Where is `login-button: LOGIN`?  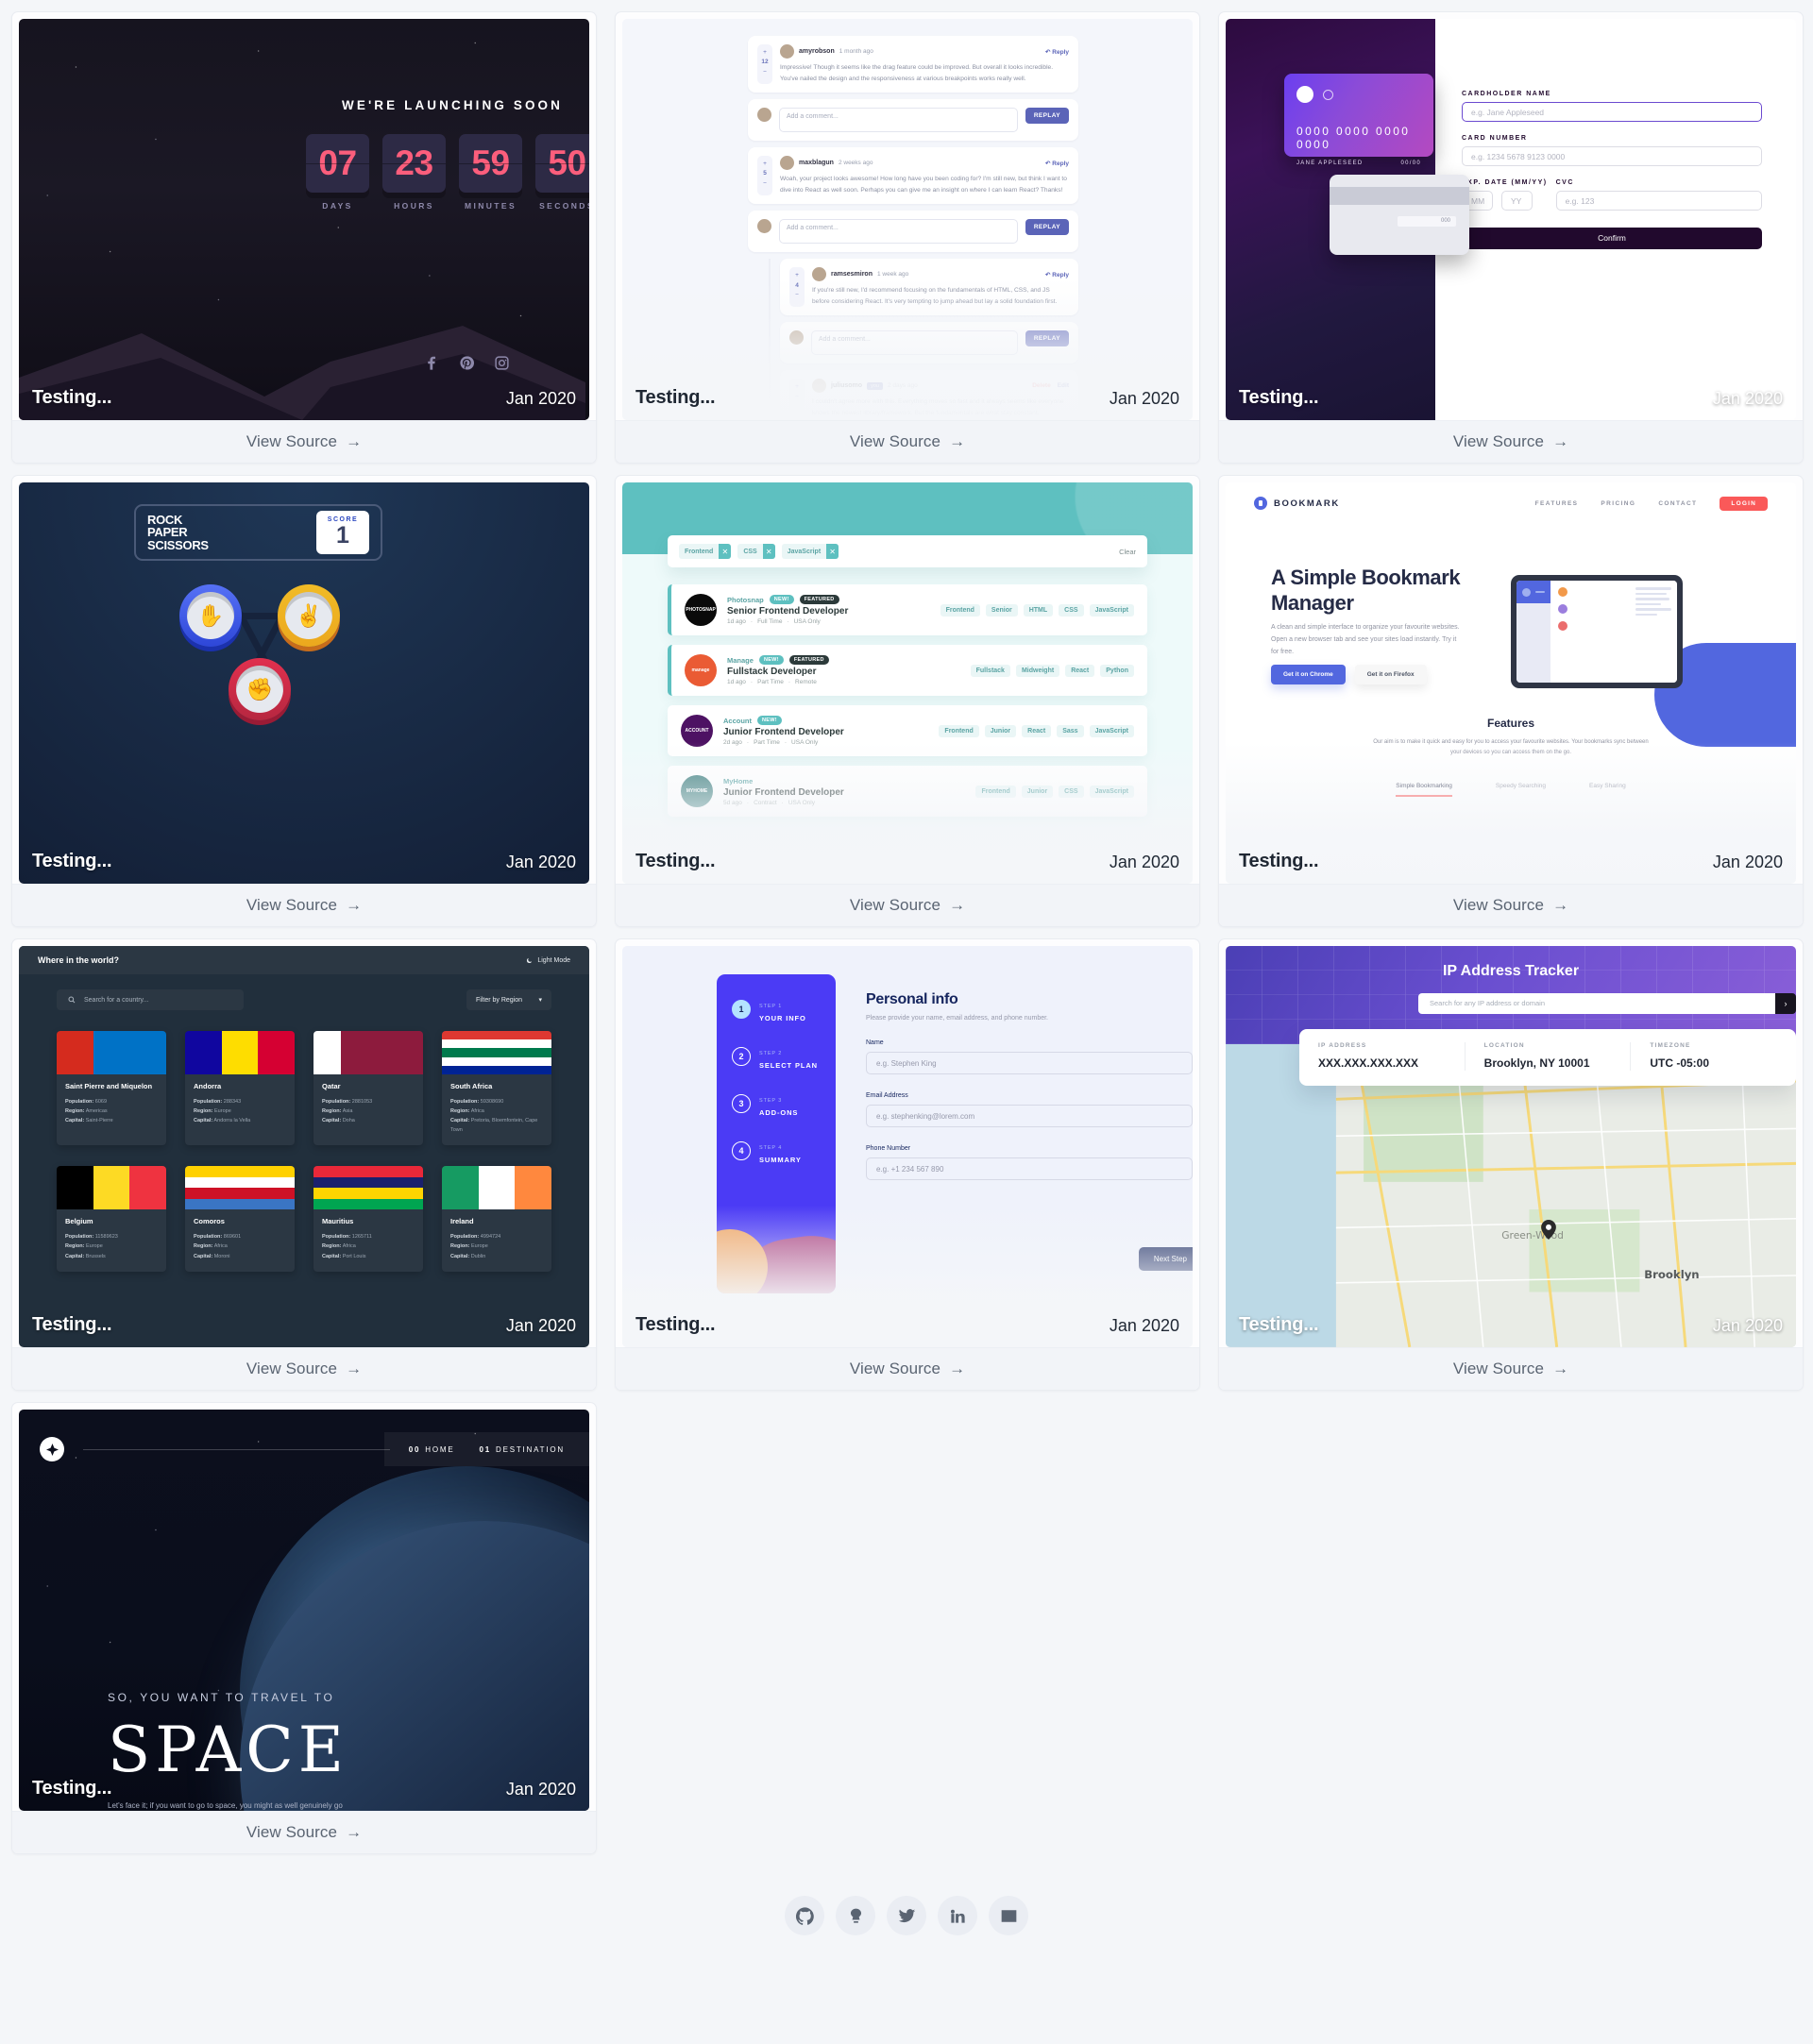
login-button: LOGIN is located at coordinates (1744, 504).